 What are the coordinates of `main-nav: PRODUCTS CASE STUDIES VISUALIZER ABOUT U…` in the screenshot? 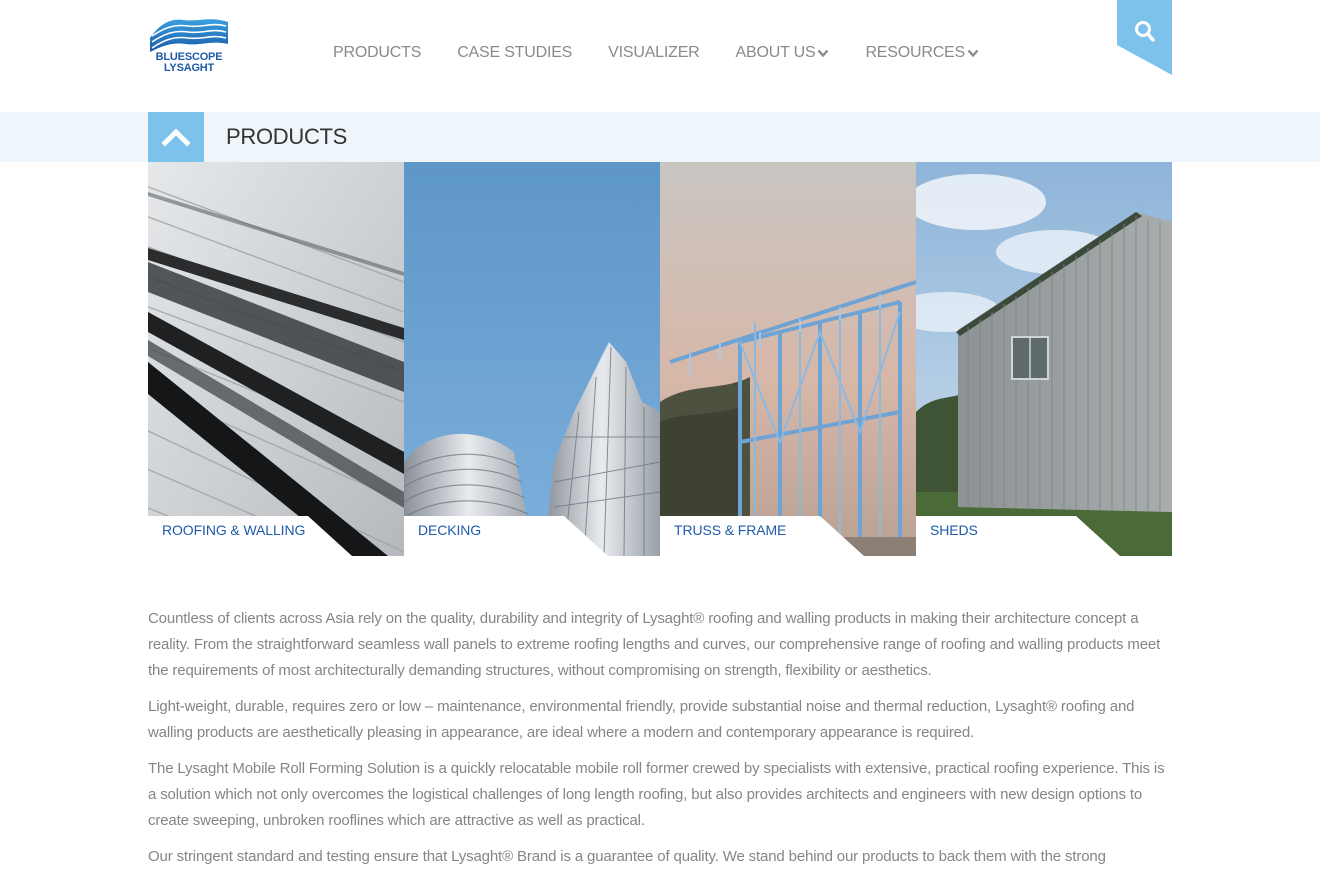 It's located at (674, 53).